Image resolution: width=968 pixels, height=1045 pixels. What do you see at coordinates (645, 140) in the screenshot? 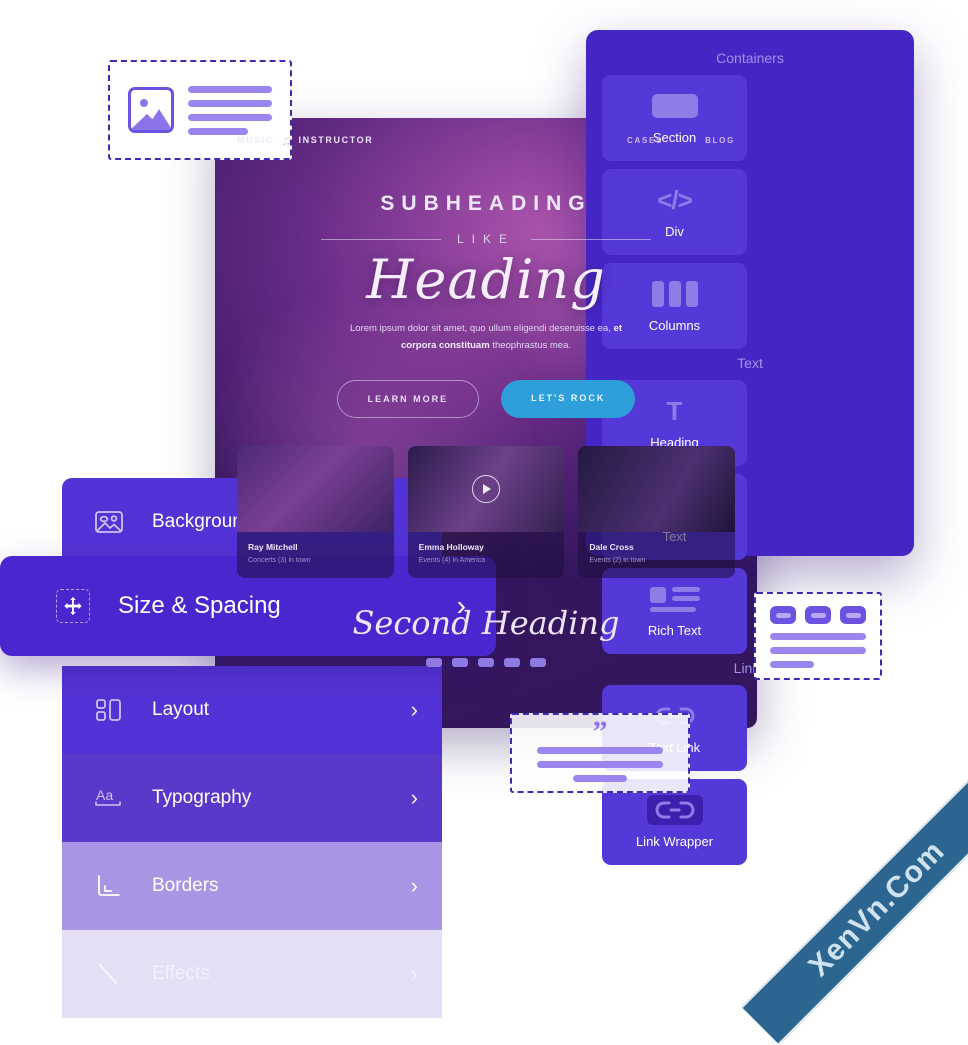
I see `nav-link-cases: CASES` at bounding box center [645, 140].